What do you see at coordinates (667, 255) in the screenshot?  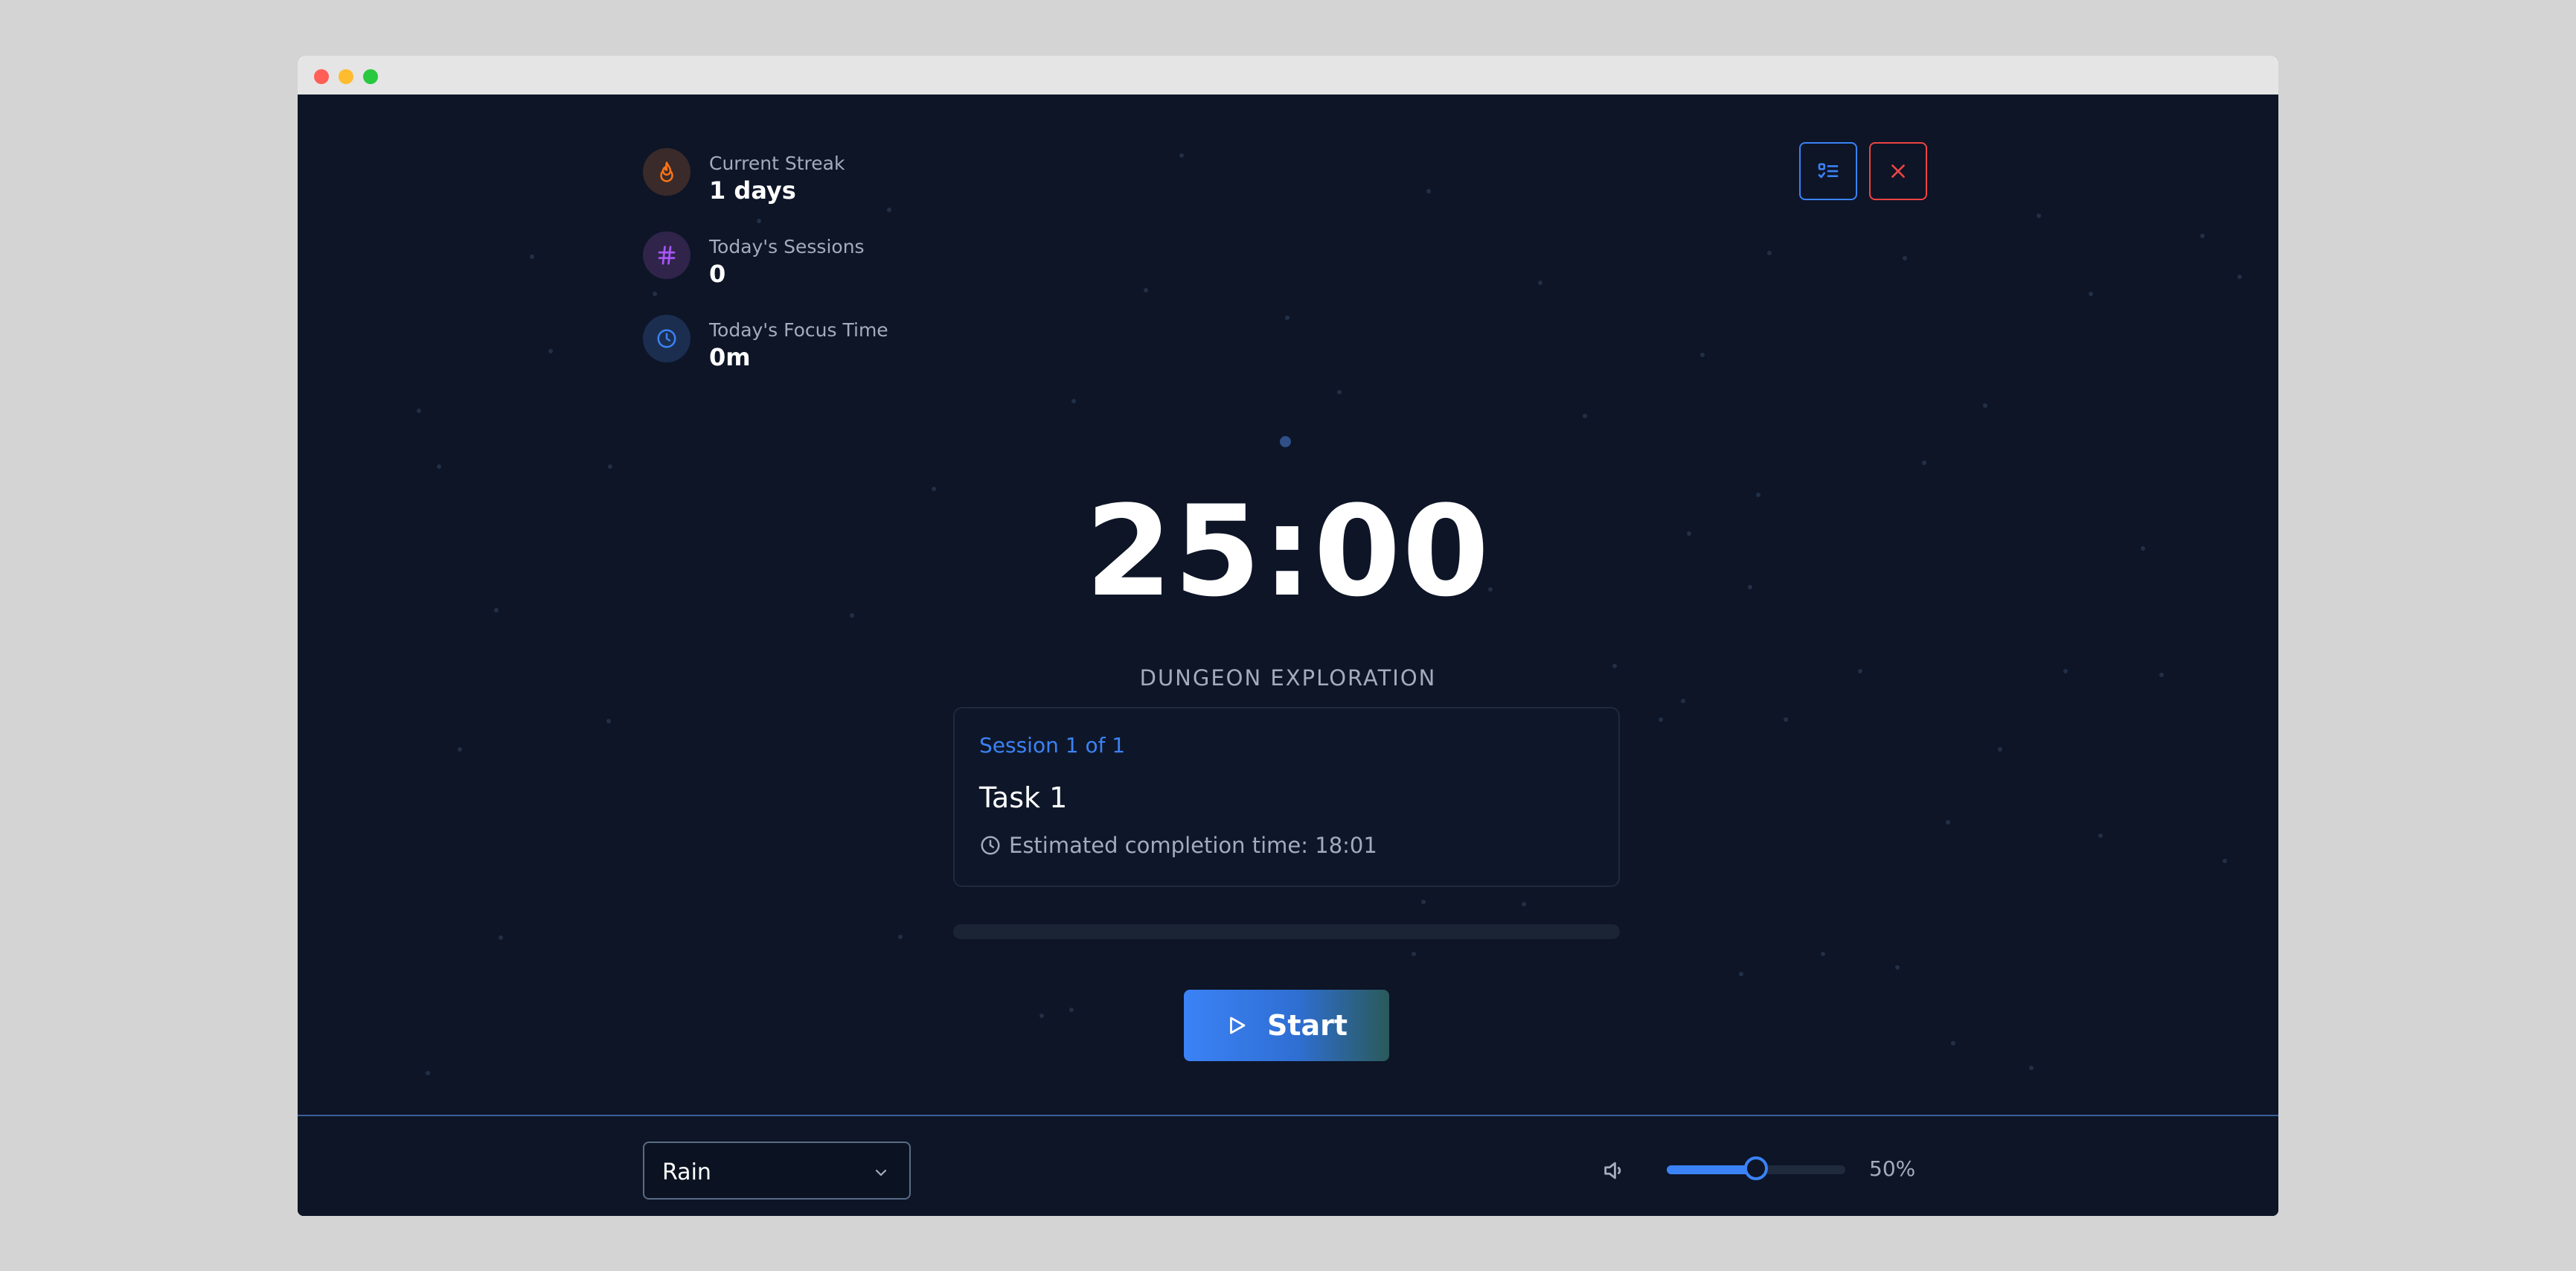 I see `hash-icon` at bounding box center [667, 255].